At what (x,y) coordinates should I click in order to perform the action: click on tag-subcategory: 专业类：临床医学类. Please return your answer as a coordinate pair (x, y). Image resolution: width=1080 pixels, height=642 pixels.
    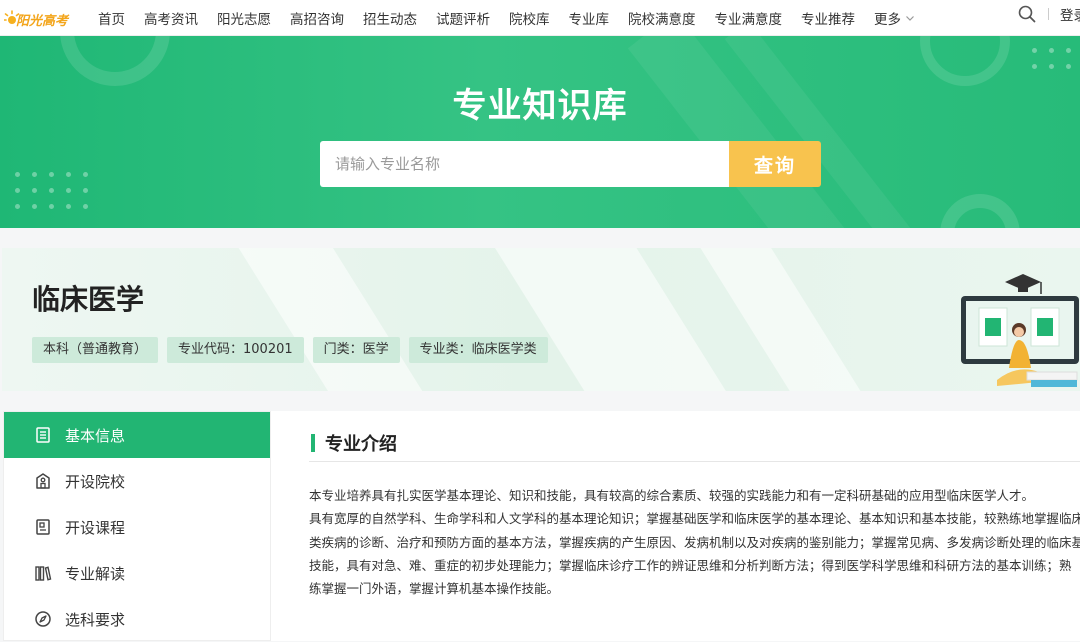
    Looking at the image, I should click on (478, 350).